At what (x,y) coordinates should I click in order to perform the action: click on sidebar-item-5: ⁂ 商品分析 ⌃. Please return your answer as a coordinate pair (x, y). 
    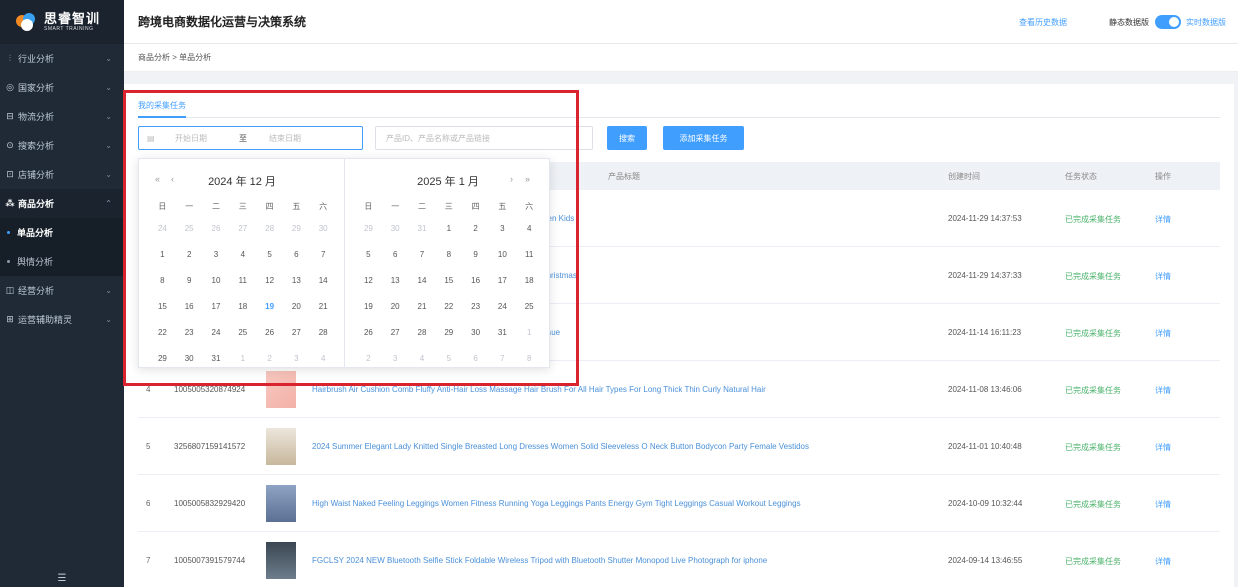
    Looking at the image, I should click on (62, 203).